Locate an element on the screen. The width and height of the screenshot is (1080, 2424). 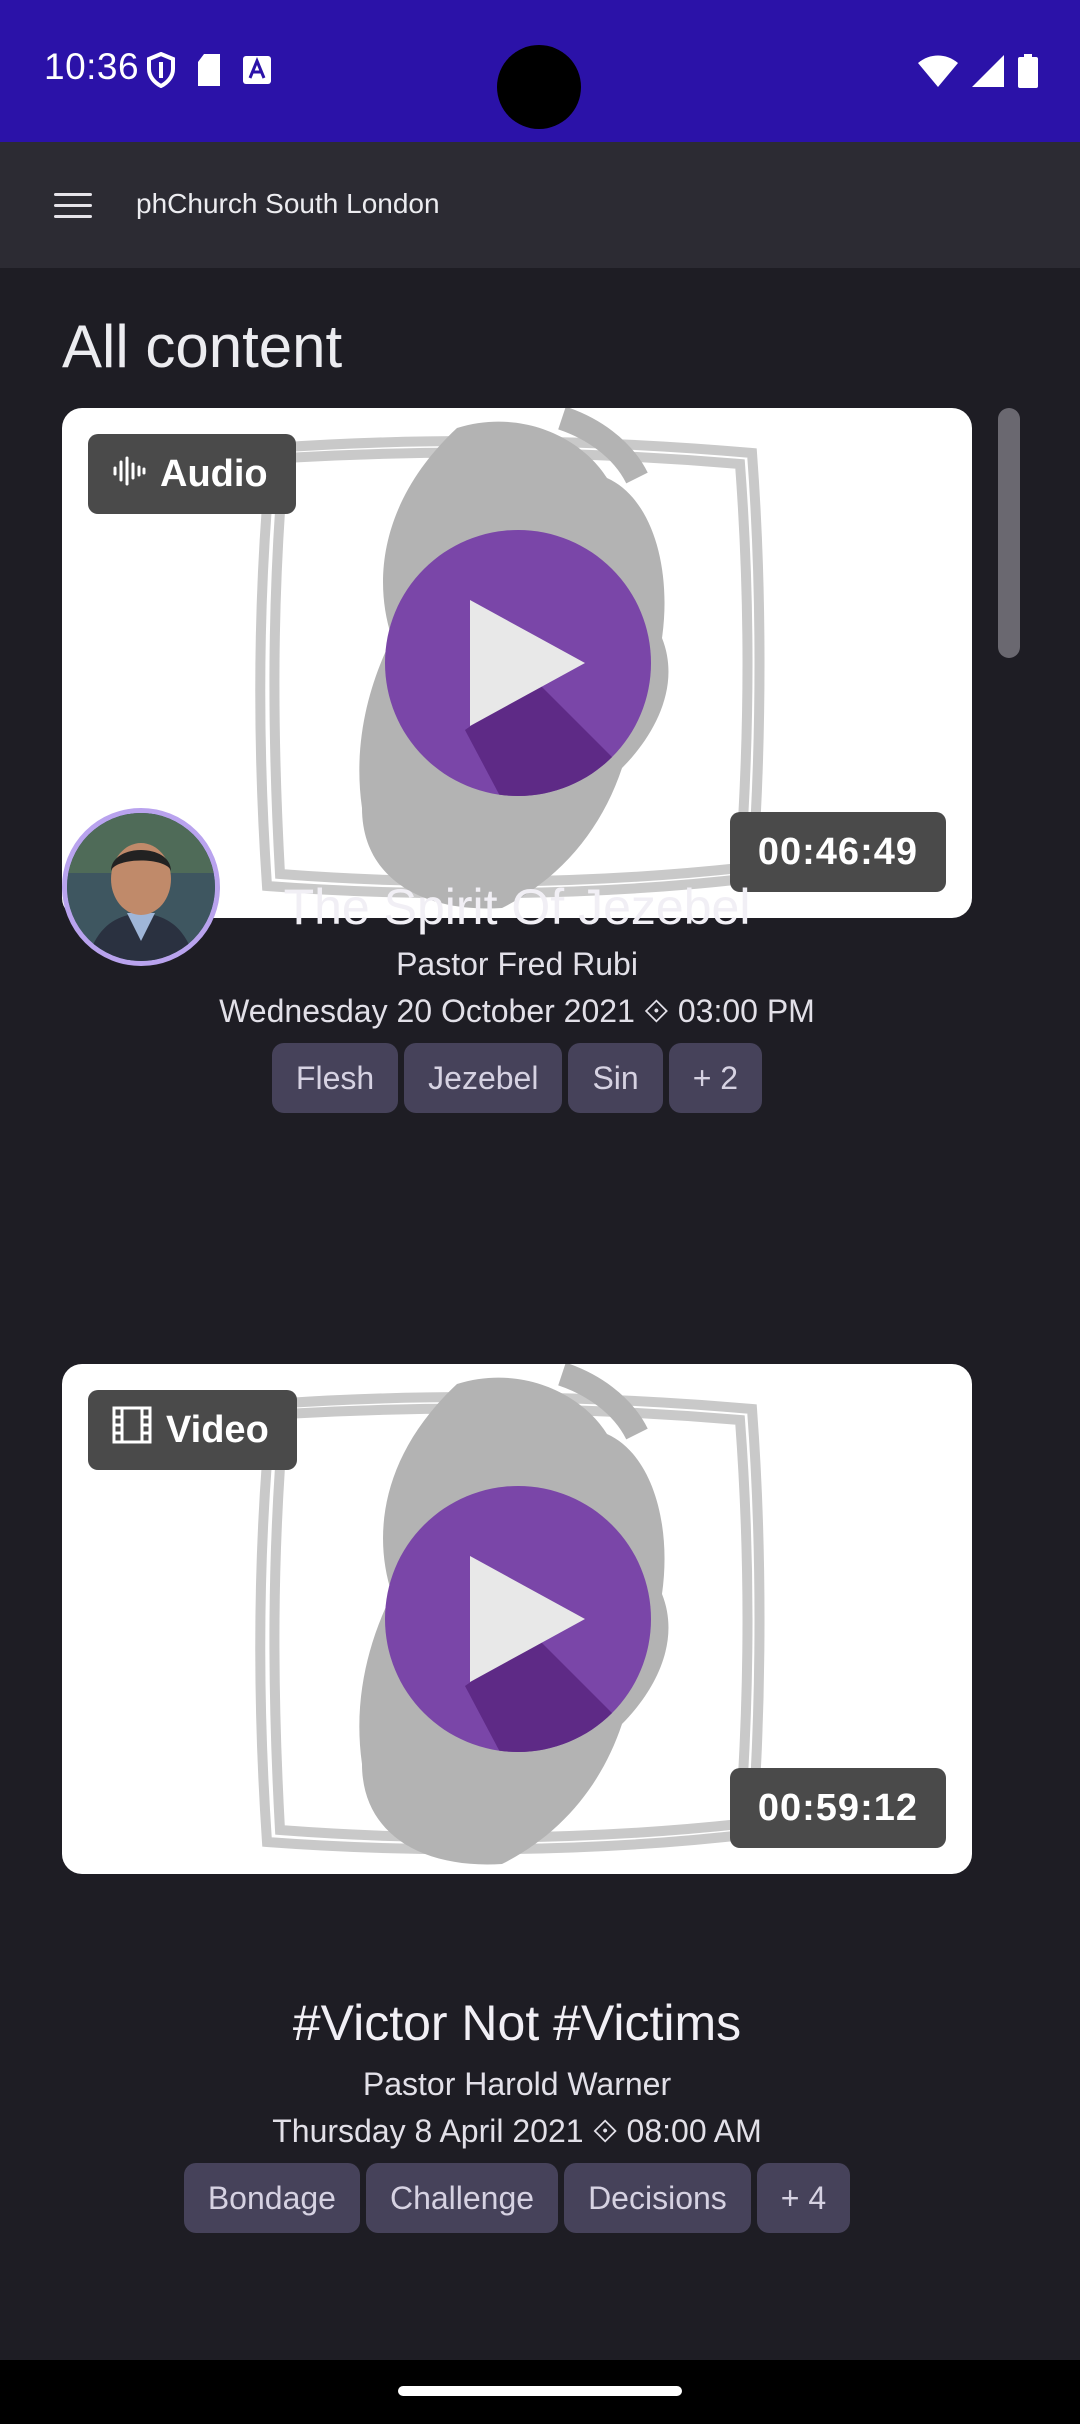
type-label: Video is located at coordinates (217, 1429).